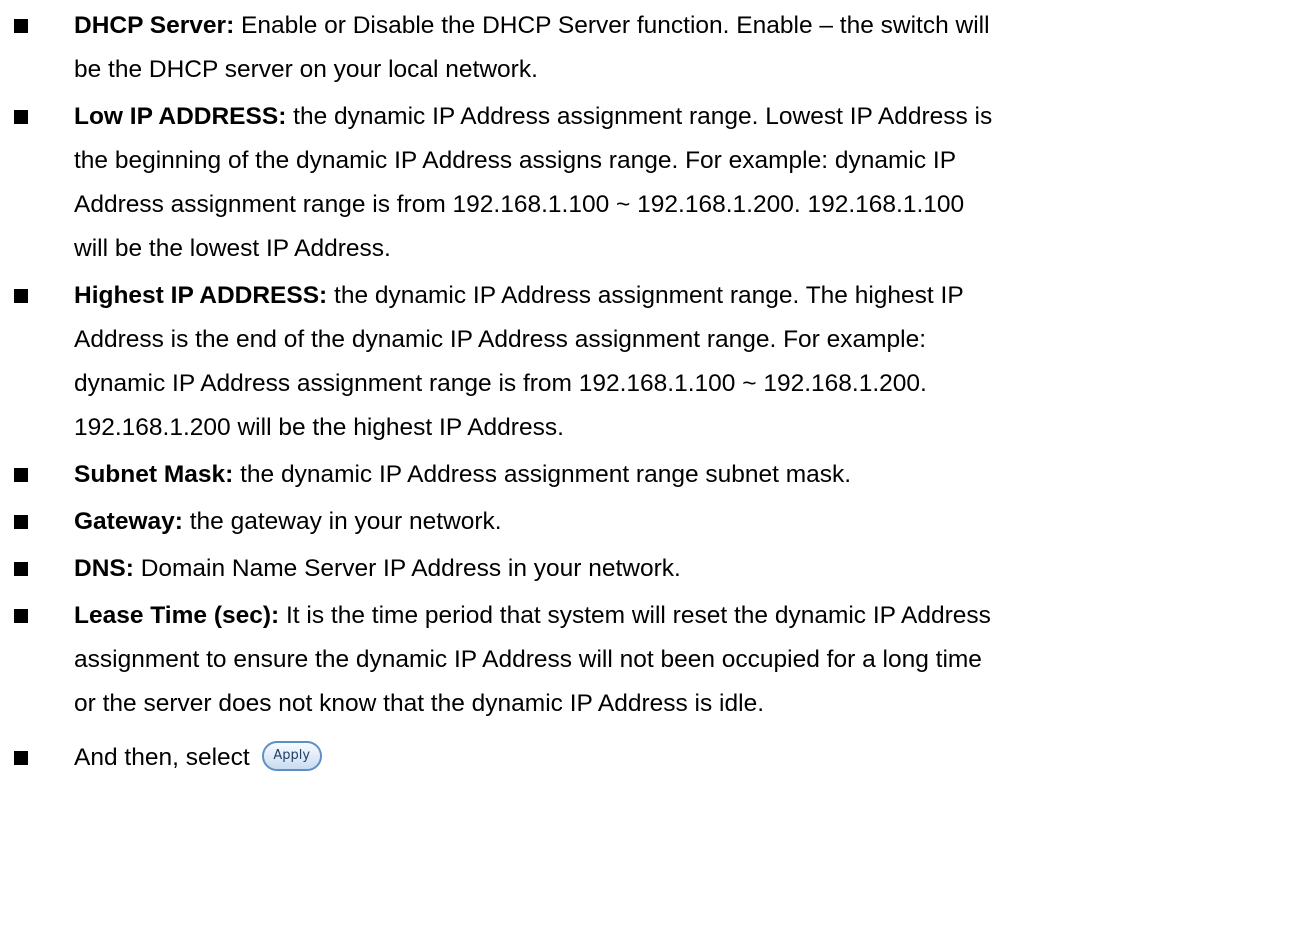 This screenshot has width=1290, height=942. I want to click on term-label: Highest IP ADDRESS:, so click(201, 295).